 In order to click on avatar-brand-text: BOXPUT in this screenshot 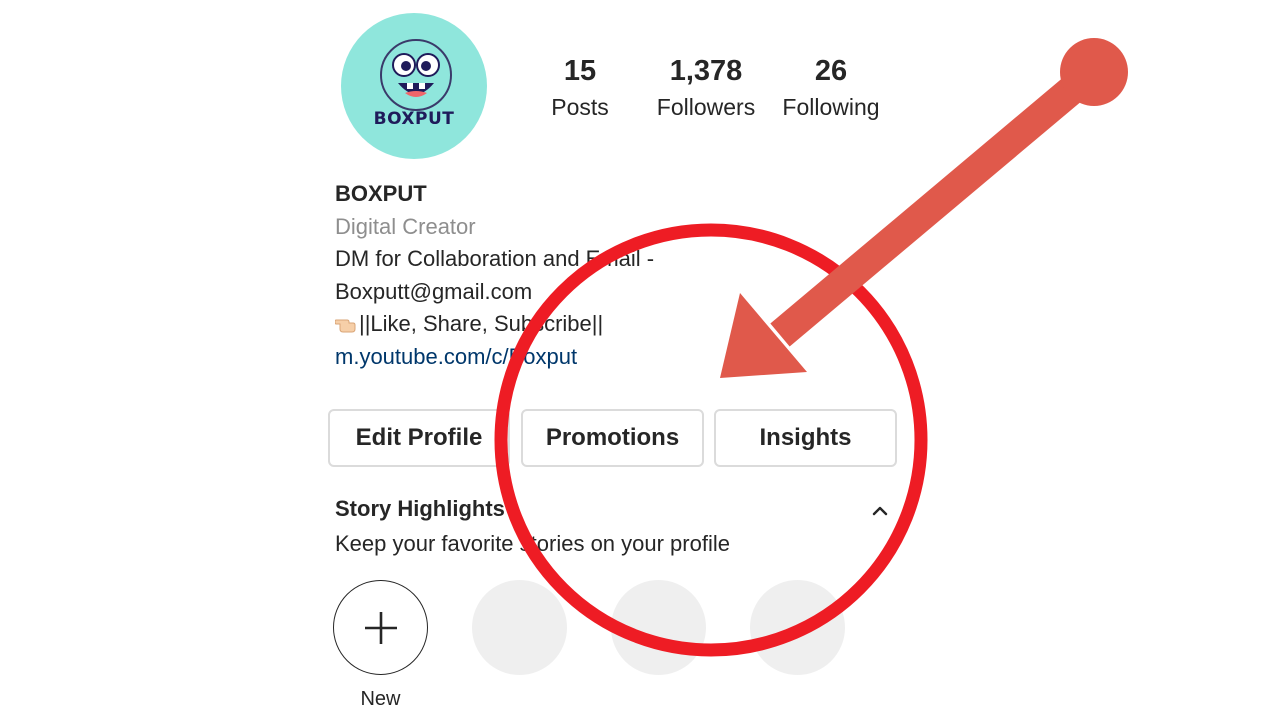, I will do `click(414, 119)`.